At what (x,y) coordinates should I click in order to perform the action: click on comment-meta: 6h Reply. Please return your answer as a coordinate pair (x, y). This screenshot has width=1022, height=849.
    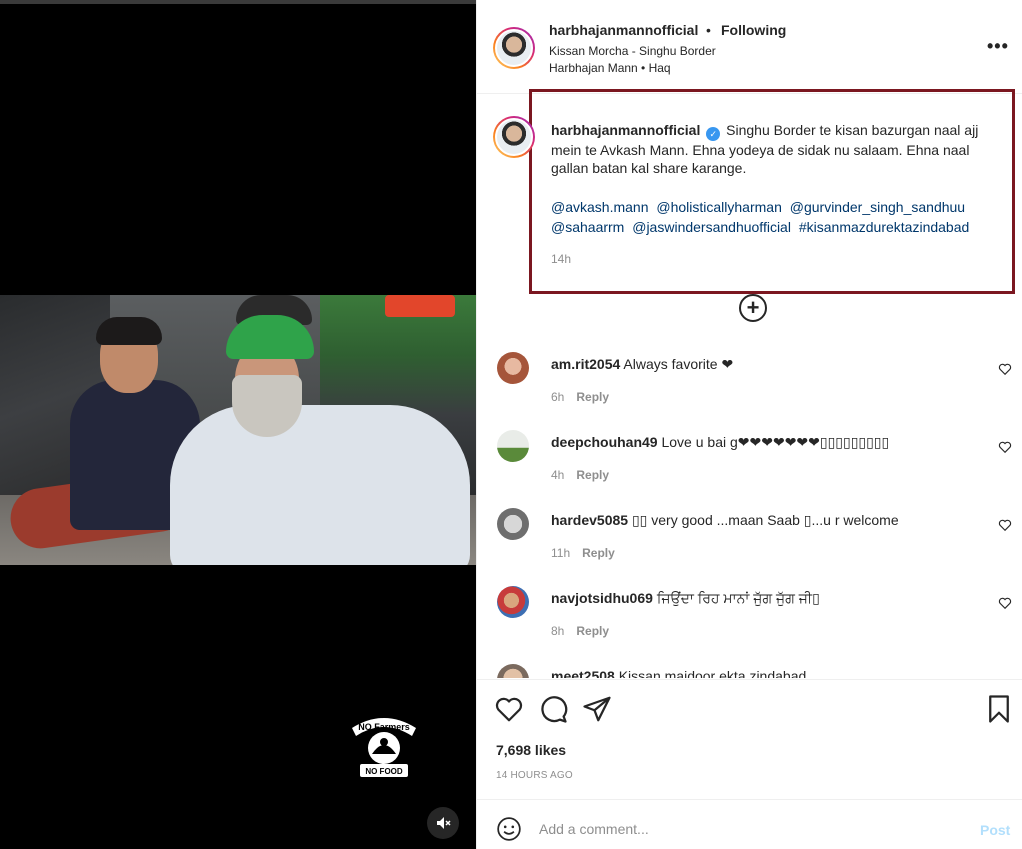
    Looking at the image, I should click on (580, 397).